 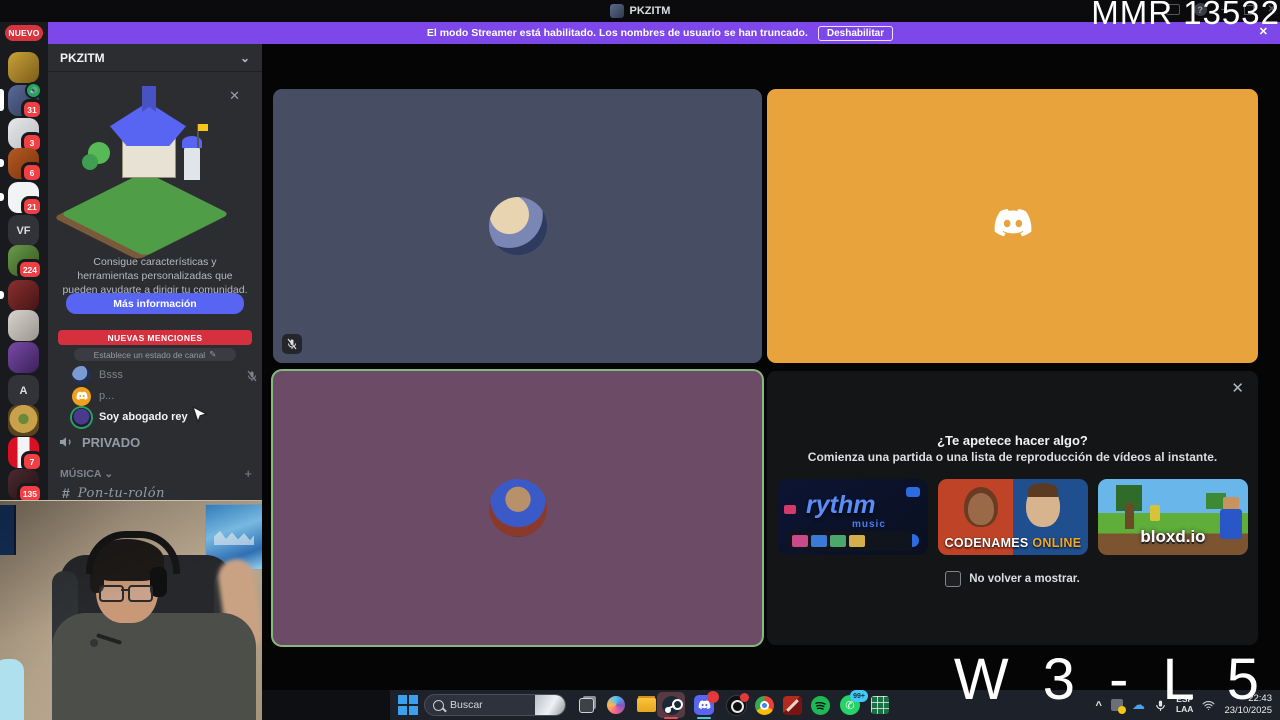 What do you see at coordinates (495, 705) in the screenshot?
I see `taskbar-search: Buscar` at bounding box center [495, 705].